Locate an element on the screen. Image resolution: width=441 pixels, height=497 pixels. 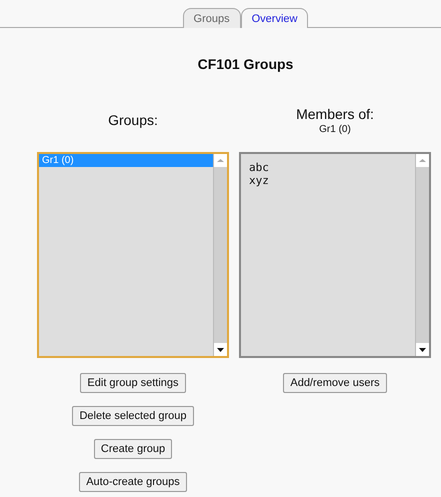
panel-heading: Members of: is located at coordinates (335, 114).